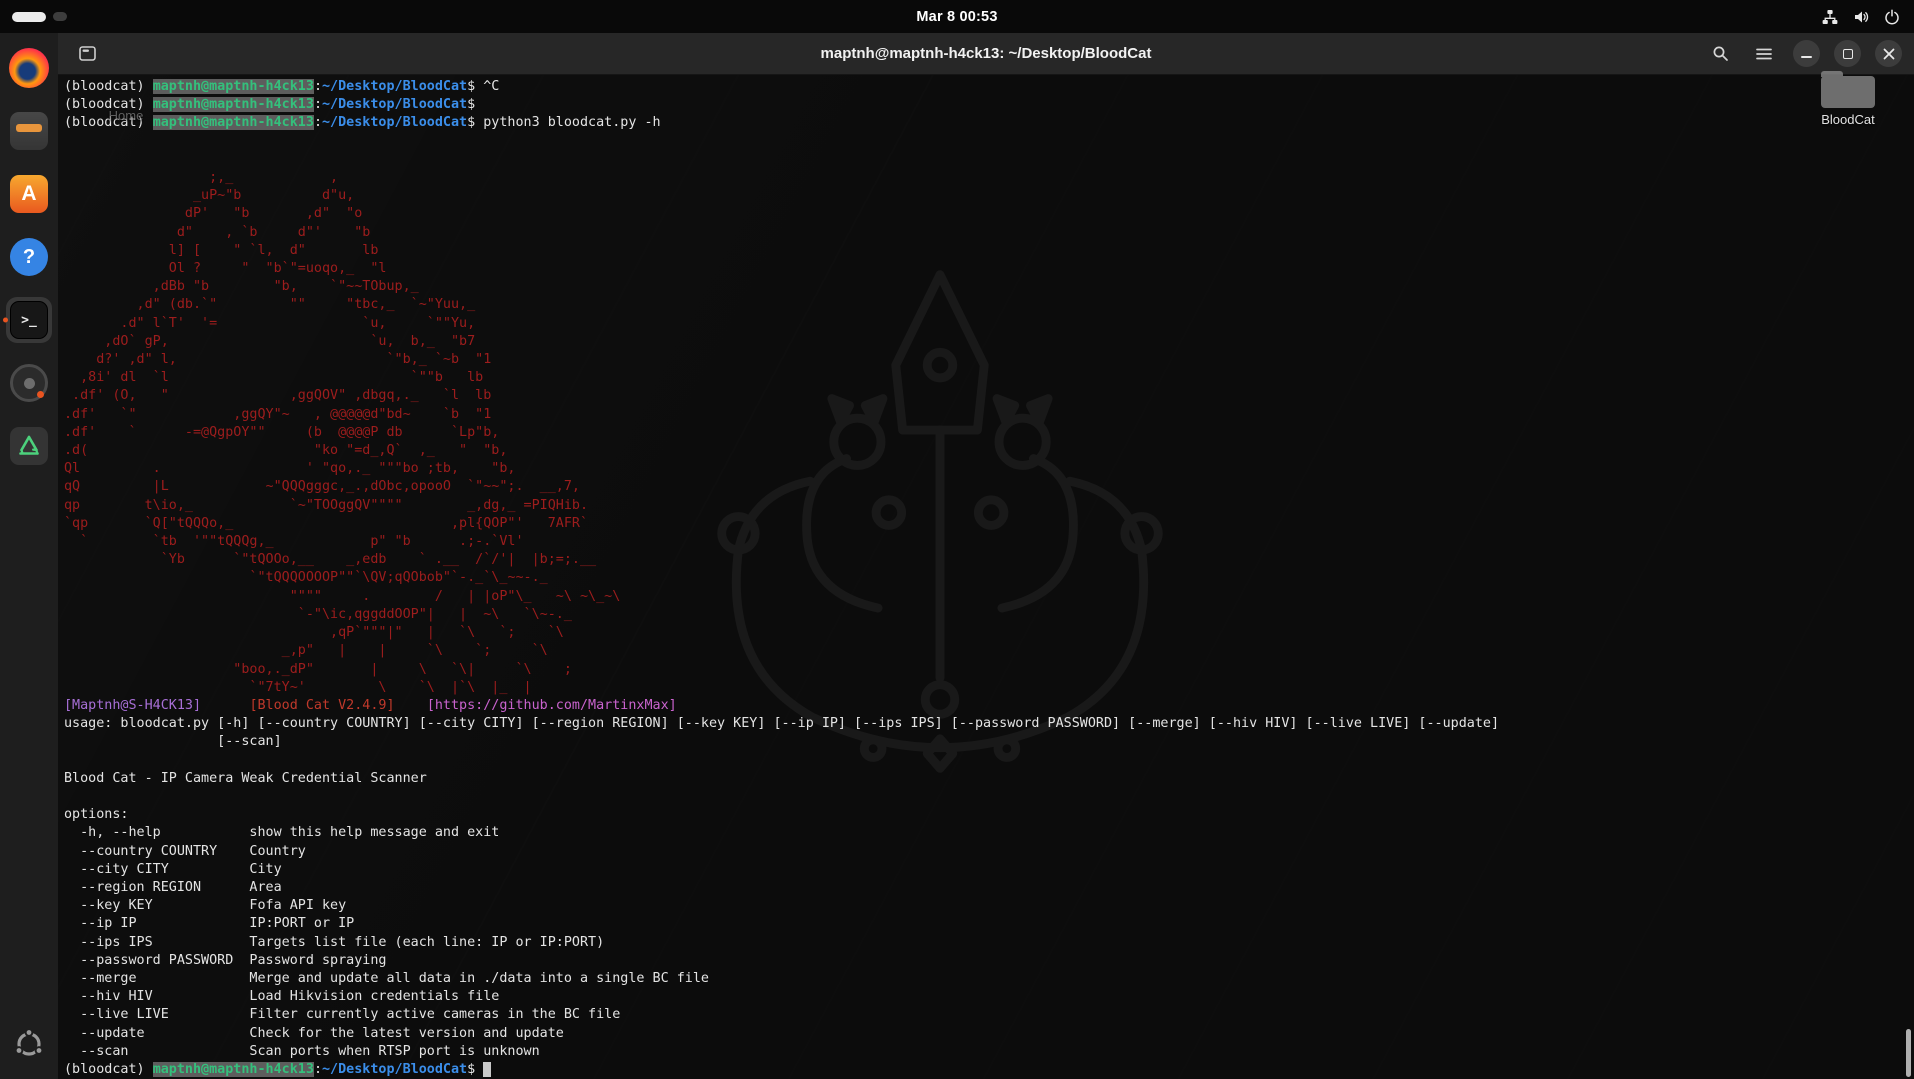 This screenshot has width=1914, height=1079. Describe the element at coordinates (29, 128) in the screenshot. I see `files-icon-bar` at that location.